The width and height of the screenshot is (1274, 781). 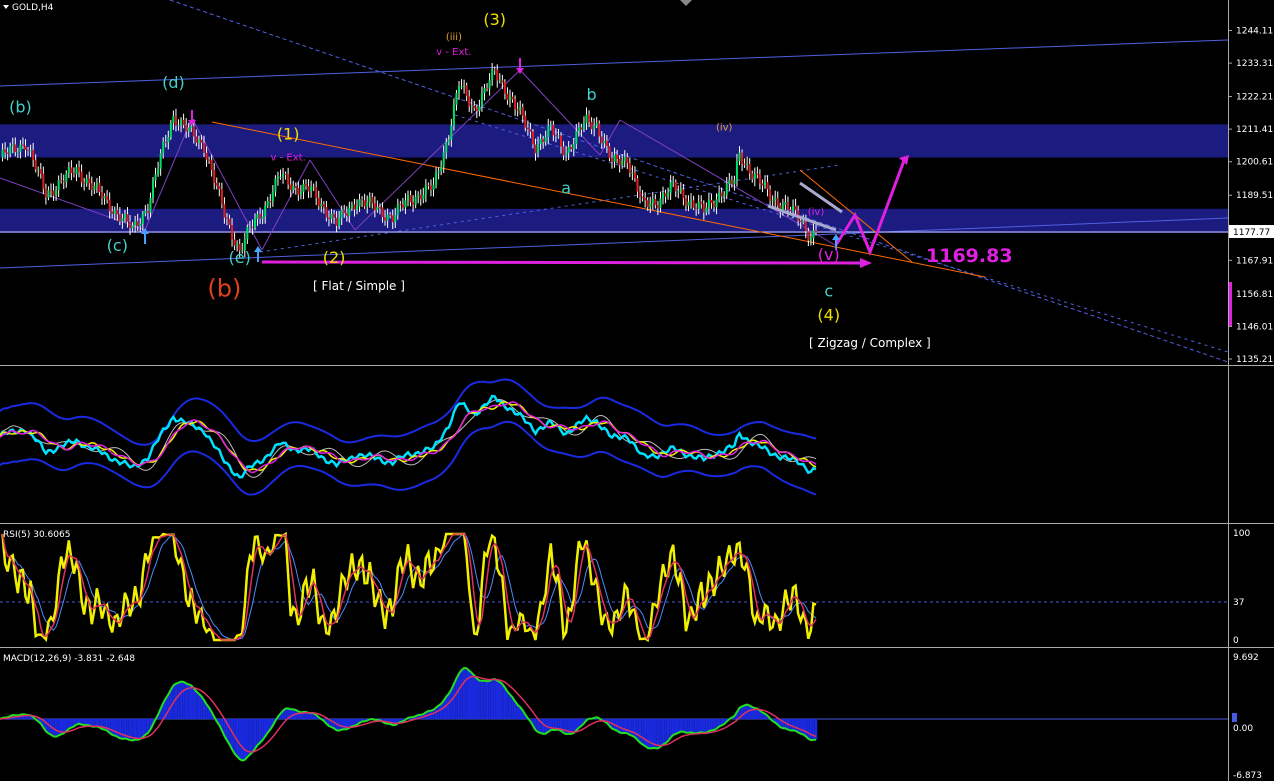 What do you see at coordinates (1254, 327) in the screenshot?
I see `price-tick-label: 1146.01` at bounding box center [1254, 327].